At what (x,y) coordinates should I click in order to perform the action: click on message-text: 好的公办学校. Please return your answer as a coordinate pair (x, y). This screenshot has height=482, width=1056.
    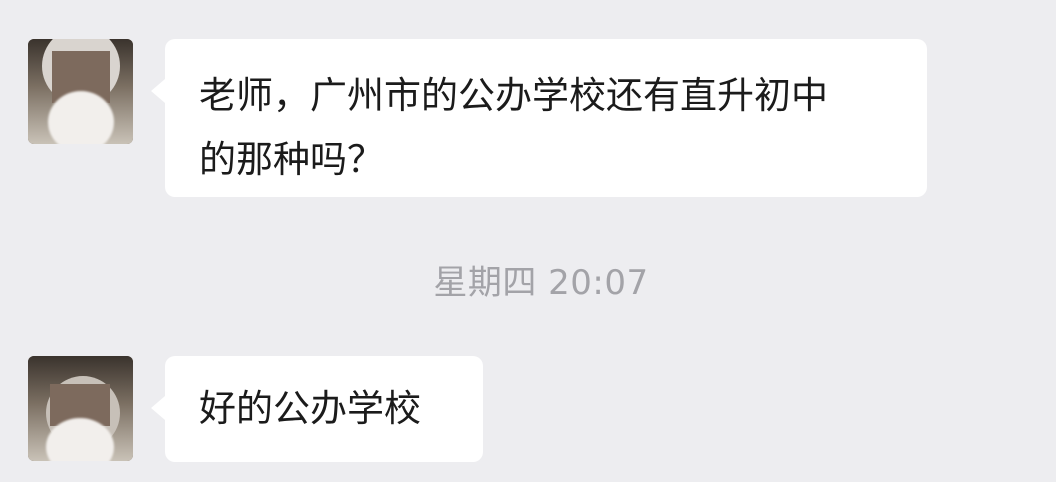
    Looking at the image, I should click on (310, 408).